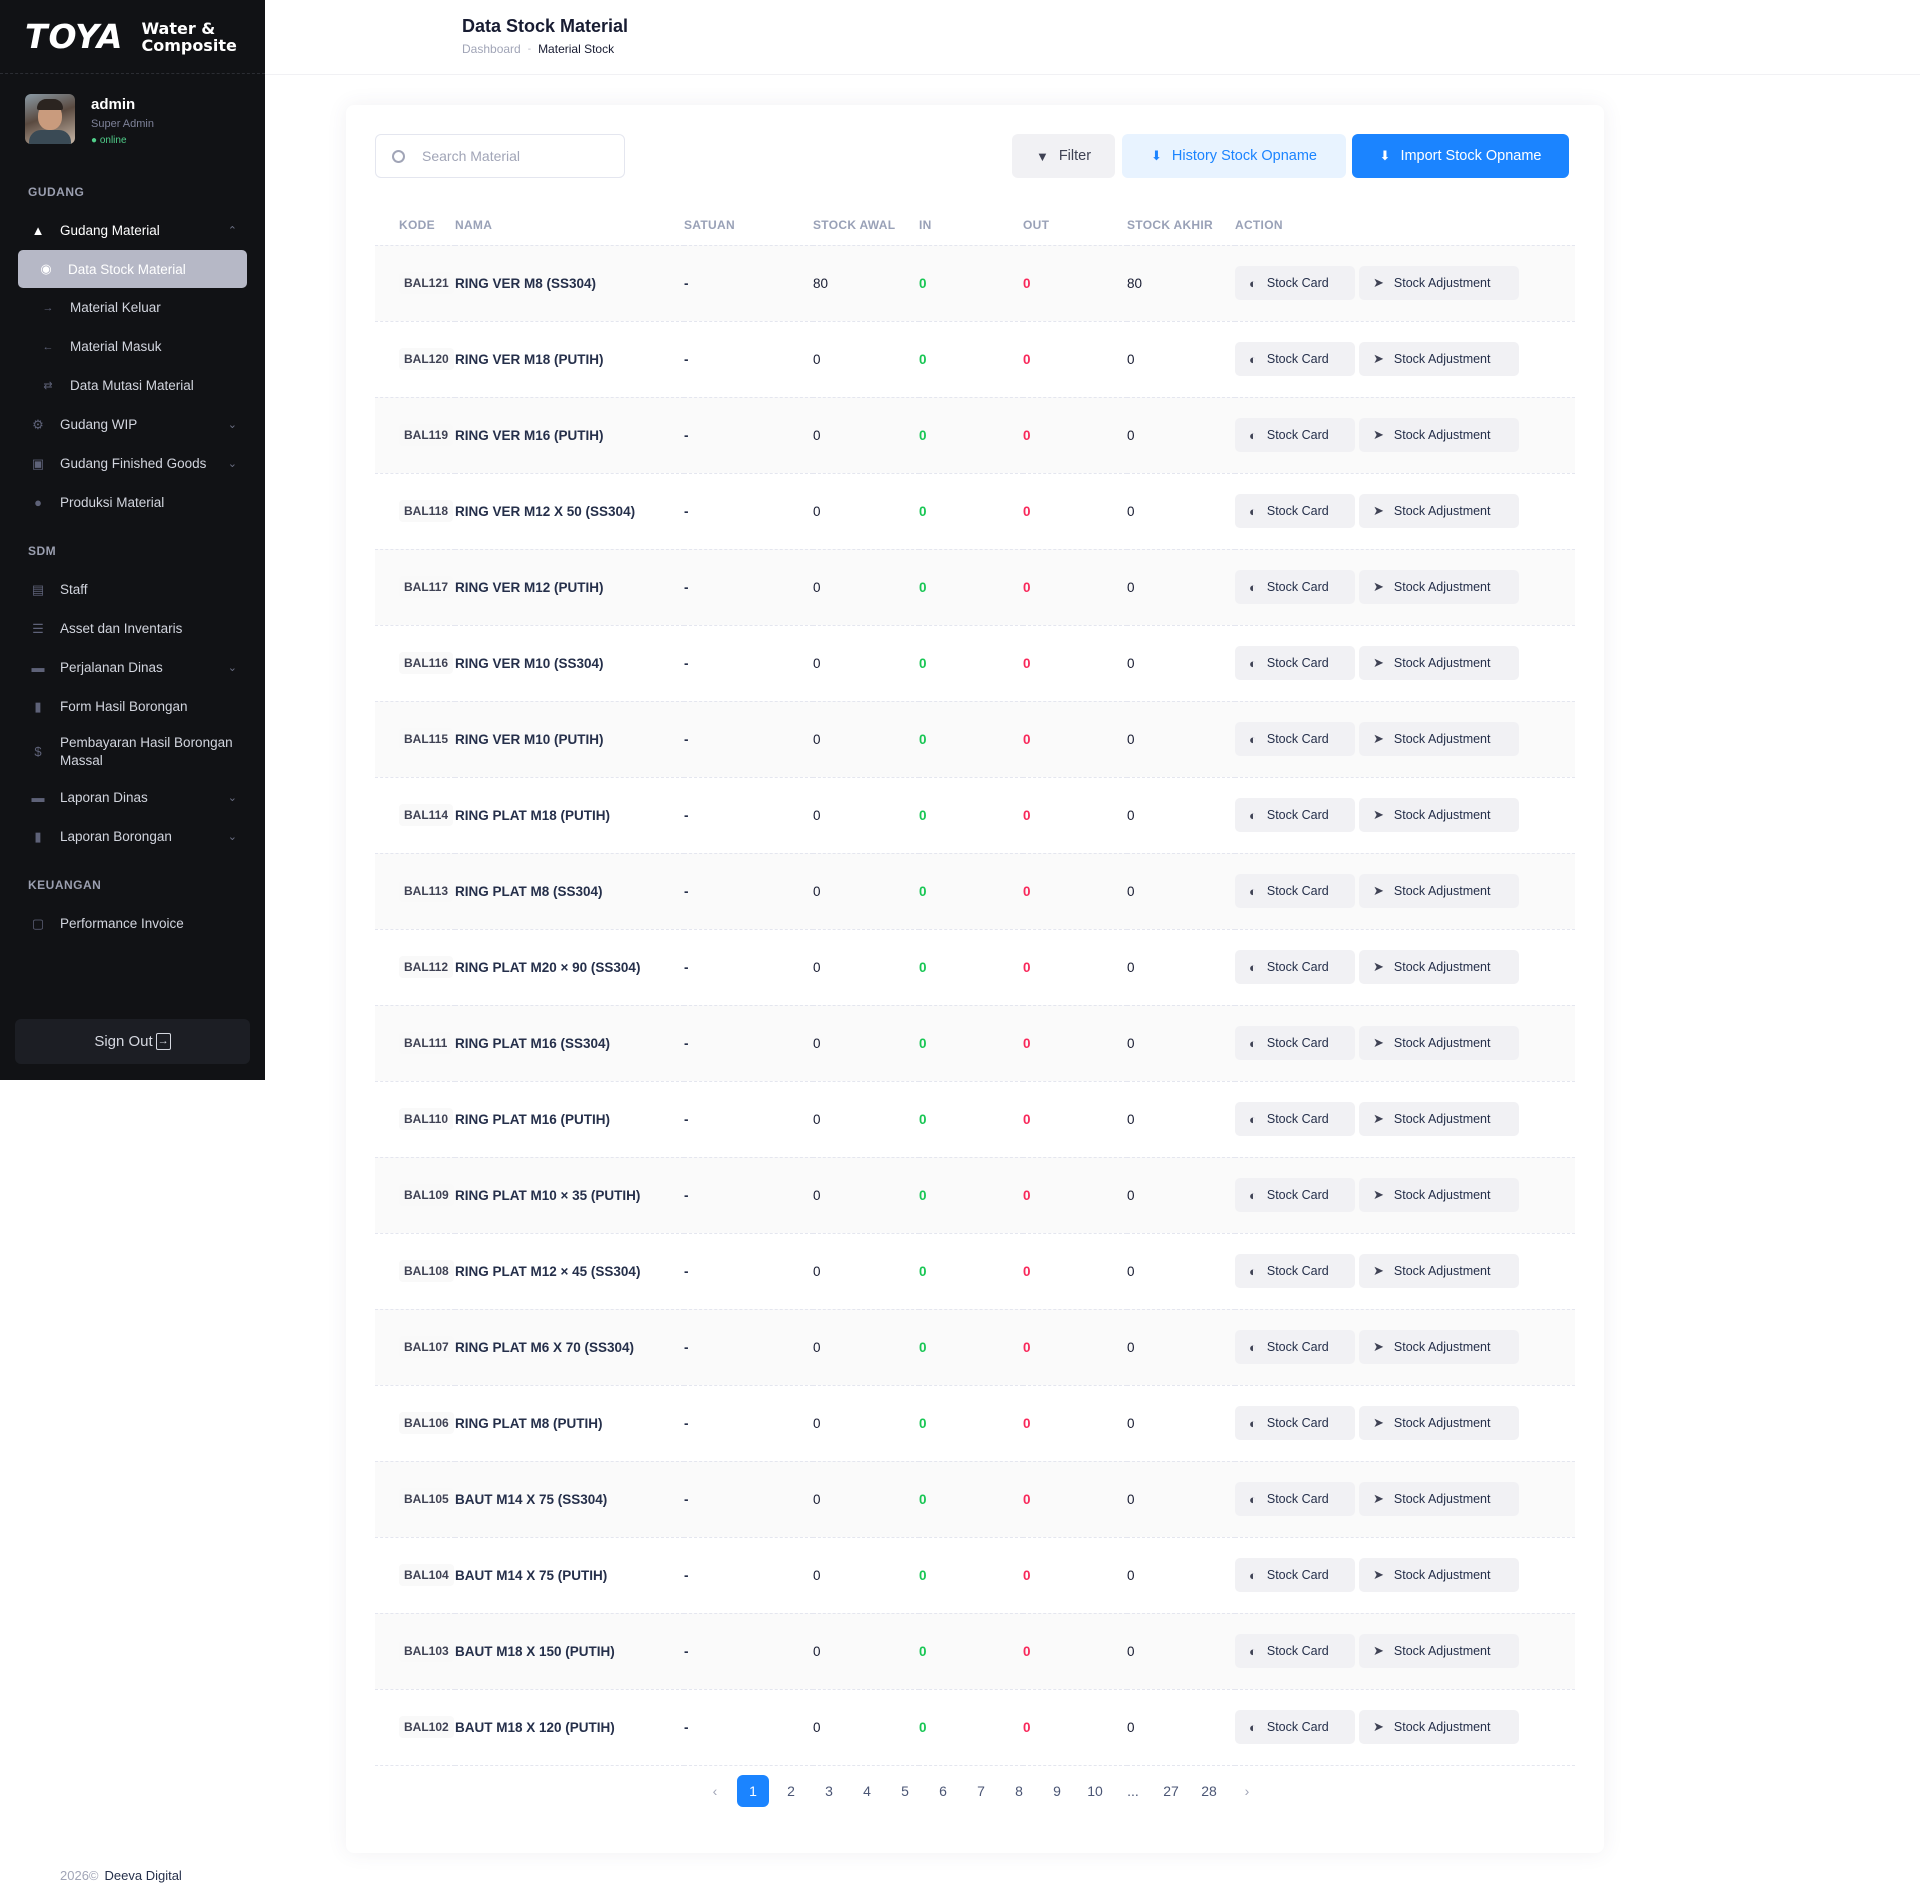 This screenshot has width=1920, height=1899. What do you see at coordinates (132, 346) in the screenshot?
I see `sidebar-item-material-masuk: ← Material Masuk` at bounding box center [132, 346].